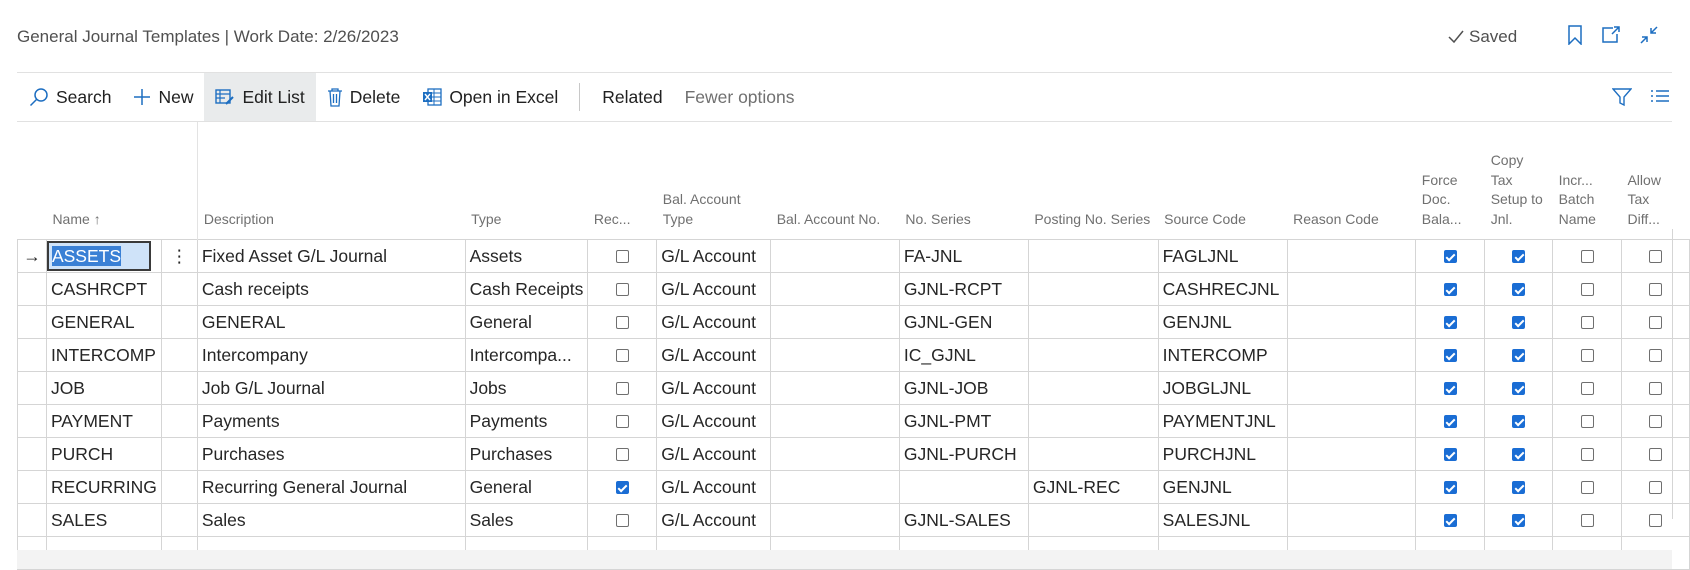 Image resolution: width=1690 pixels, height=570 pixels. I want to click on column-header-name: Name ↑, so click(103, 181).